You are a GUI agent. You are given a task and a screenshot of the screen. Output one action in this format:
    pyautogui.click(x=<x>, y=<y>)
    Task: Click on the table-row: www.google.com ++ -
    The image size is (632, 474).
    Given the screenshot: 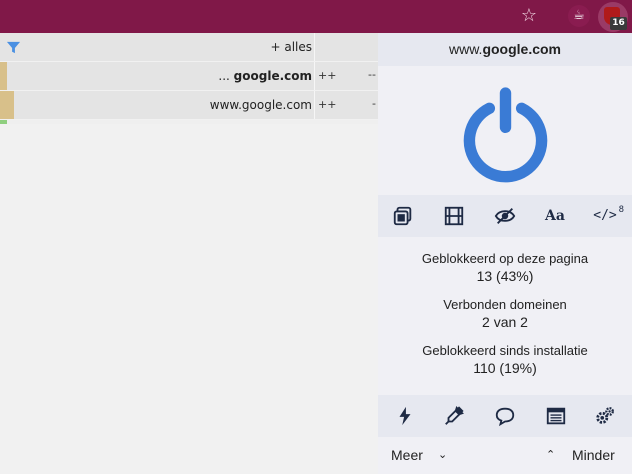 What is the action you would take?
    pyautogui.click(x=189, y=105)
    